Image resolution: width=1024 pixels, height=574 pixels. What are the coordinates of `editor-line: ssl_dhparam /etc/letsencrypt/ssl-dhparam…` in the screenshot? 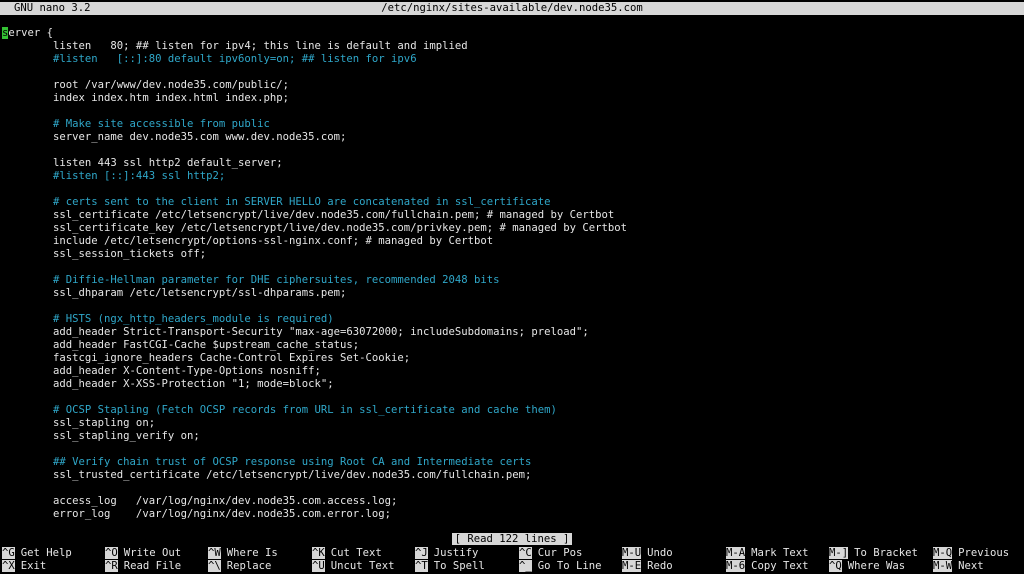 It's located at (512, 293).